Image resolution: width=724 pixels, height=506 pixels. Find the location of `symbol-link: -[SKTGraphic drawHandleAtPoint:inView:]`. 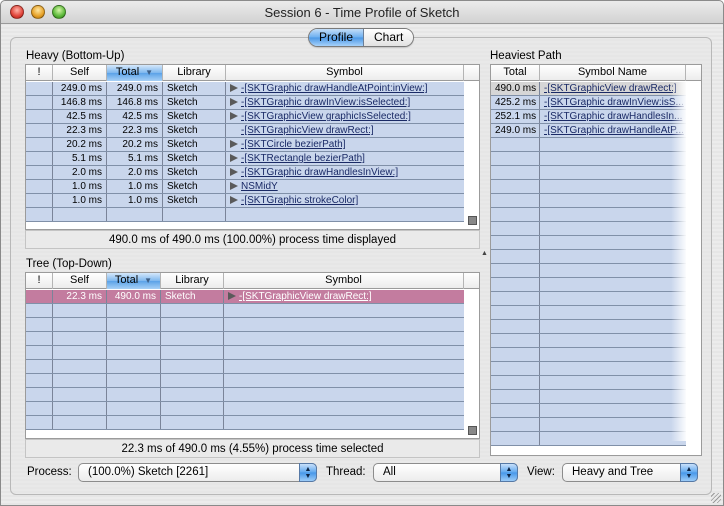

symbol-link: -[SKTGraphic drawHandleAtPoint:inView:] is located at coordinates (334, 88).